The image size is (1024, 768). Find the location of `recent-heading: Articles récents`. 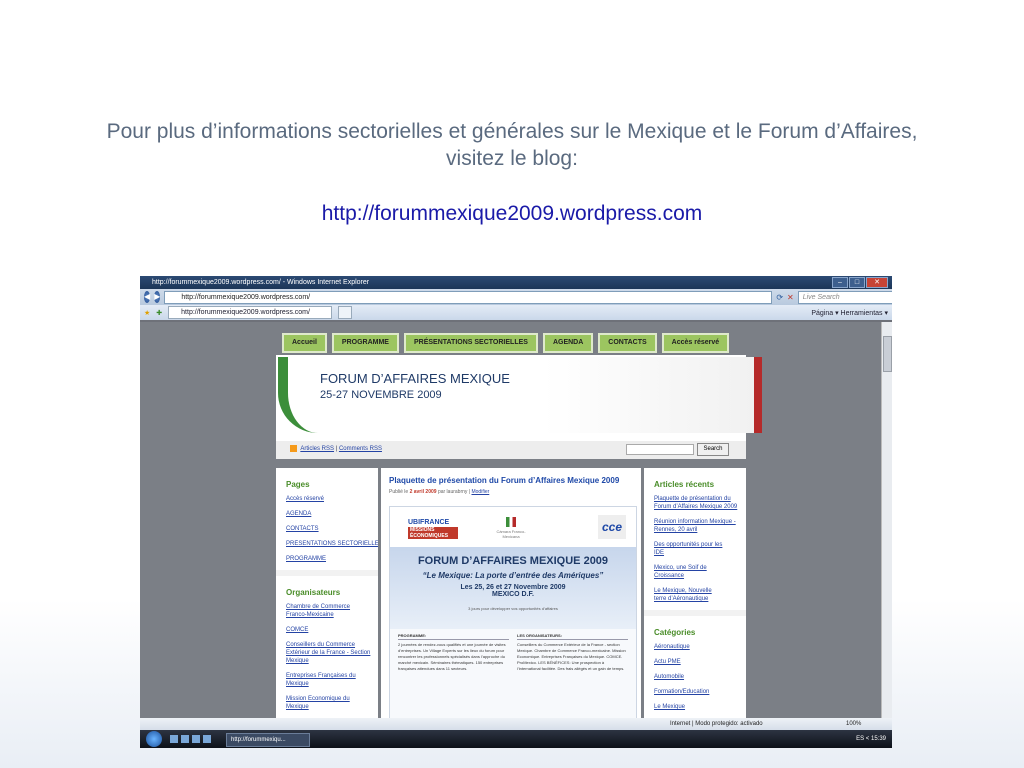

recent-heading: Articles récents is located at coordinates (684, 484).